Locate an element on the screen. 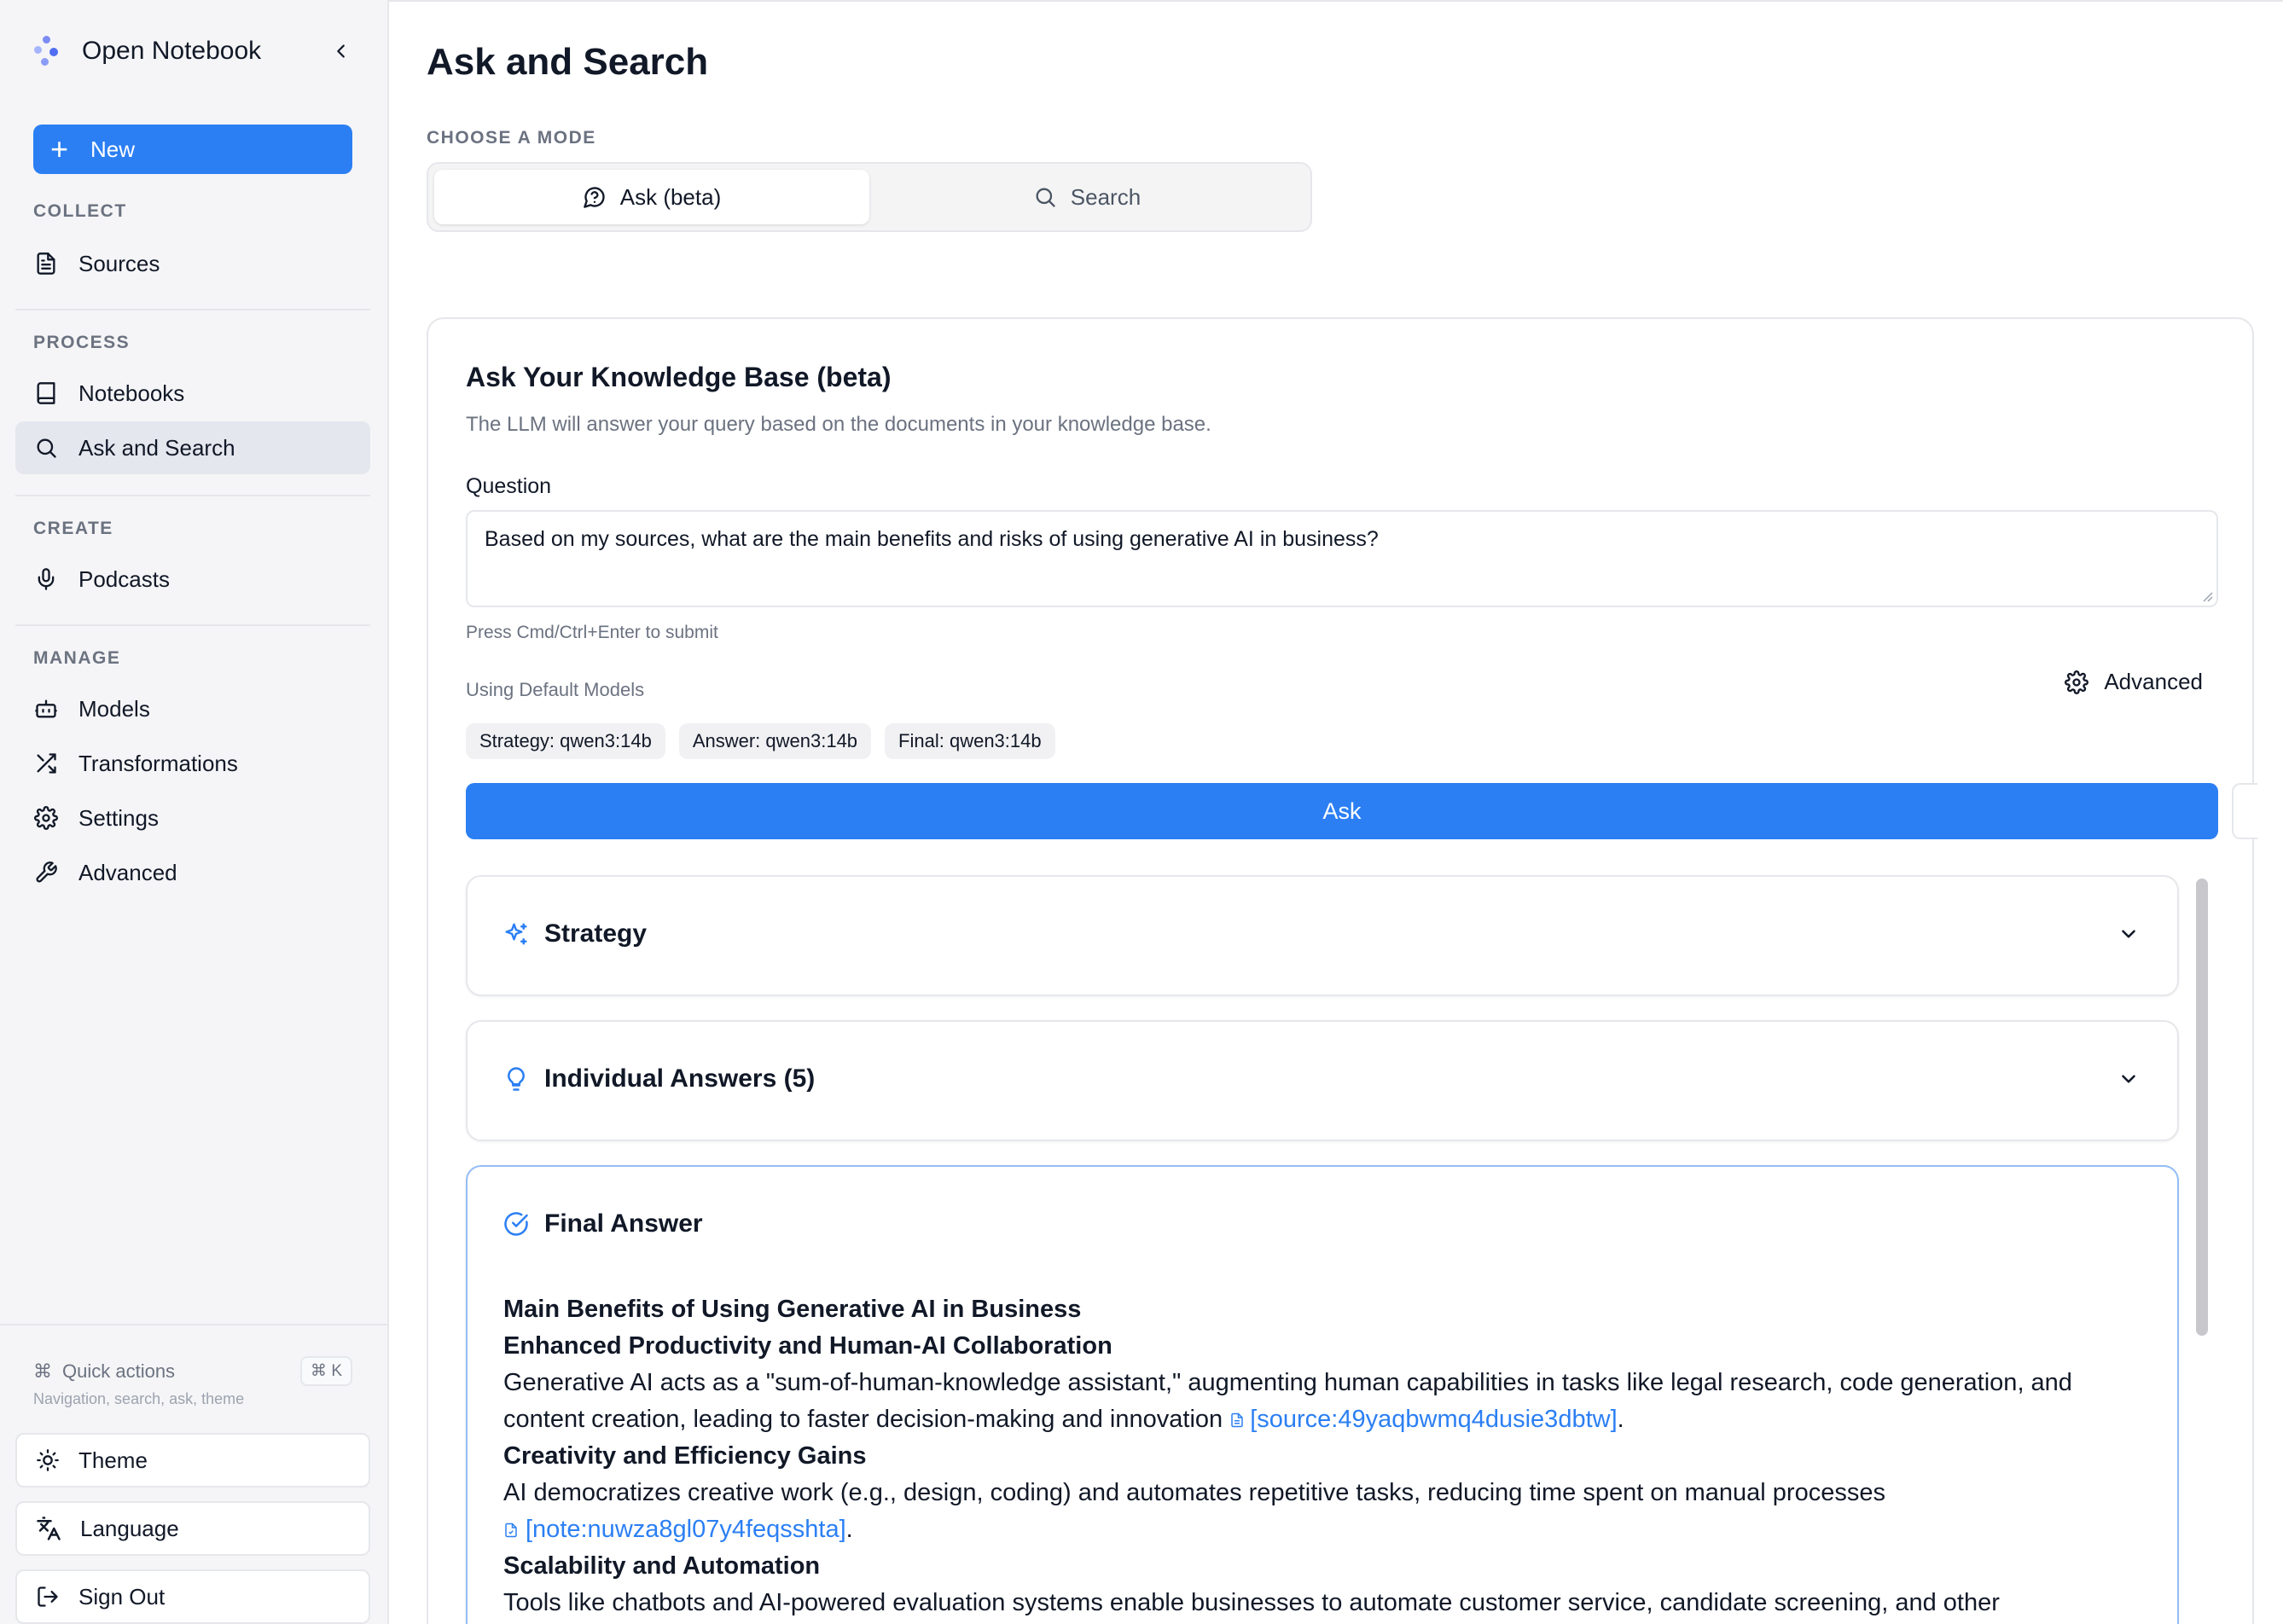  mode-label: CHOOSE A MODE is located at coordinates (511, 138).